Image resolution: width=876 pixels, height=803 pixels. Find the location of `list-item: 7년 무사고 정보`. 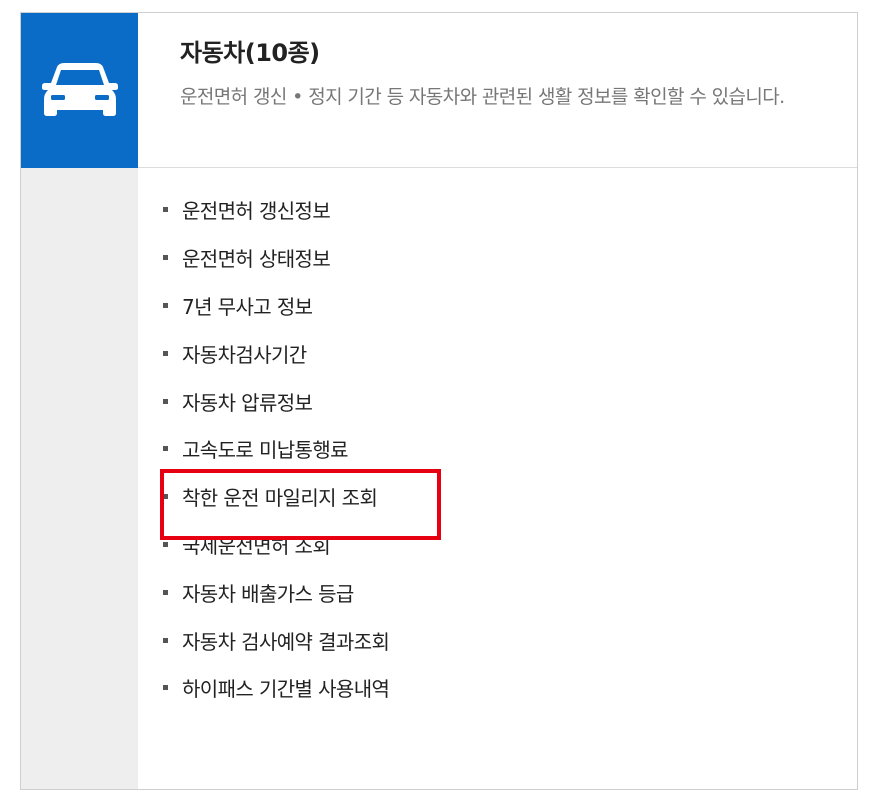

list-item: 7년 무사고 정보 is located at coordinates (276, 306).